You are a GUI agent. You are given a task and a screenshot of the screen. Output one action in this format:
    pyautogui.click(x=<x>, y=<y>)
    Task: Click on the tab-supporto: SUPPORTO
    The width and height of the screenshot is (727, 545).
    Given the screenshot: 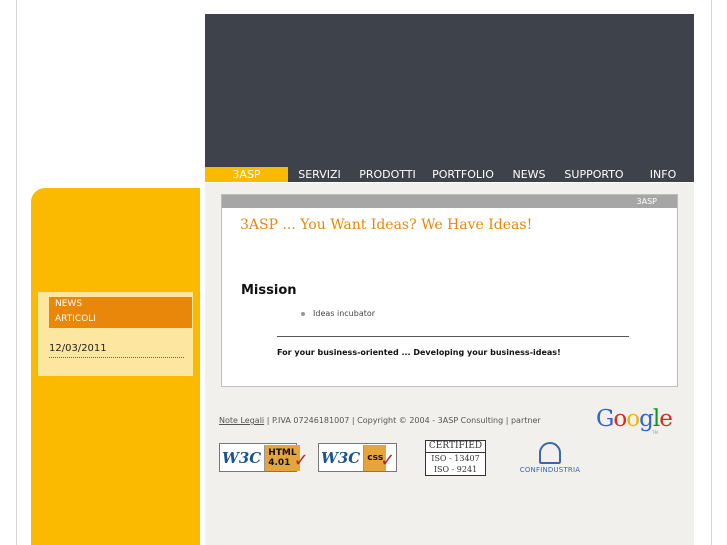 What is the action you would take?
    pyautogui.click(x=594, y=174)
    